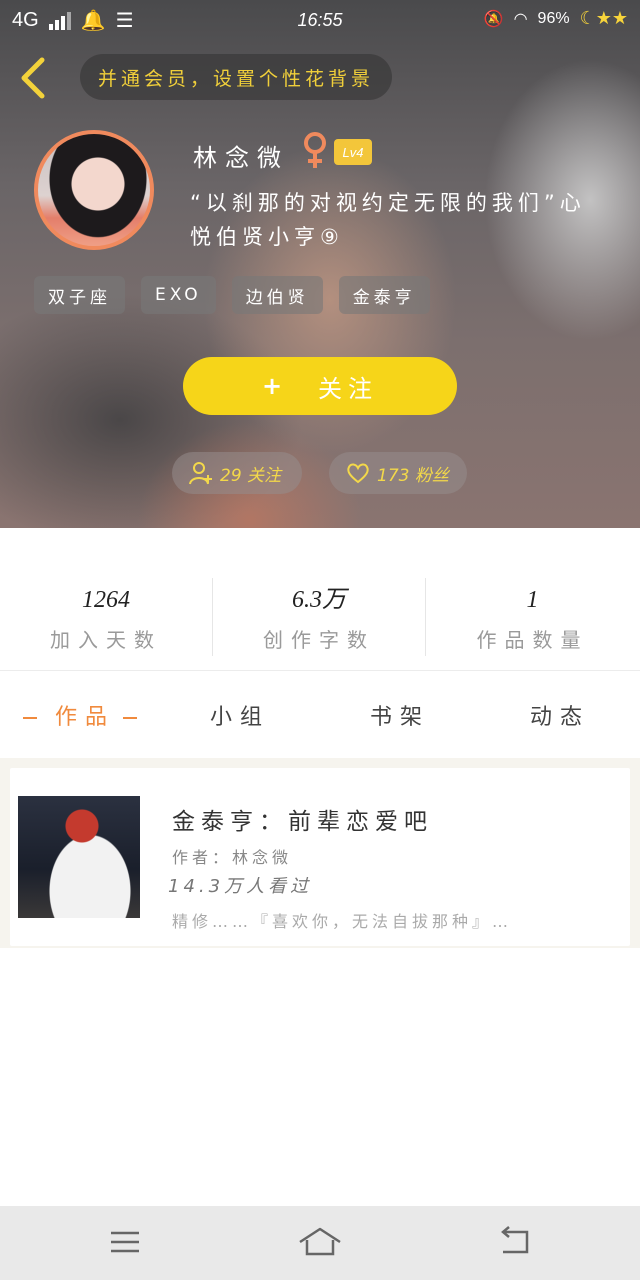 The width and height of the screenshot is (640, 1280). I want to click on stats-row: 1264 加入天数 6.3万 创作字数 1 作品数量, so click(320, 617).